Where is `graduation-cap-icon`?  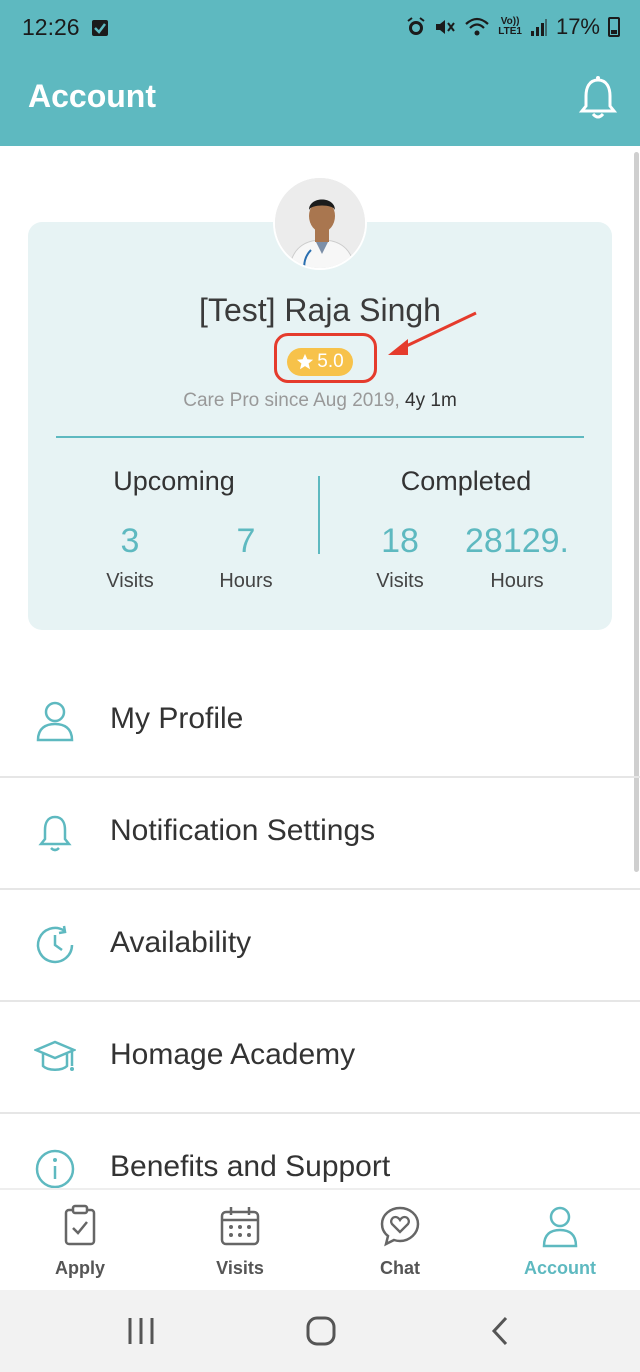 graduation-cap-icon is located at coordinates (55, 1055).